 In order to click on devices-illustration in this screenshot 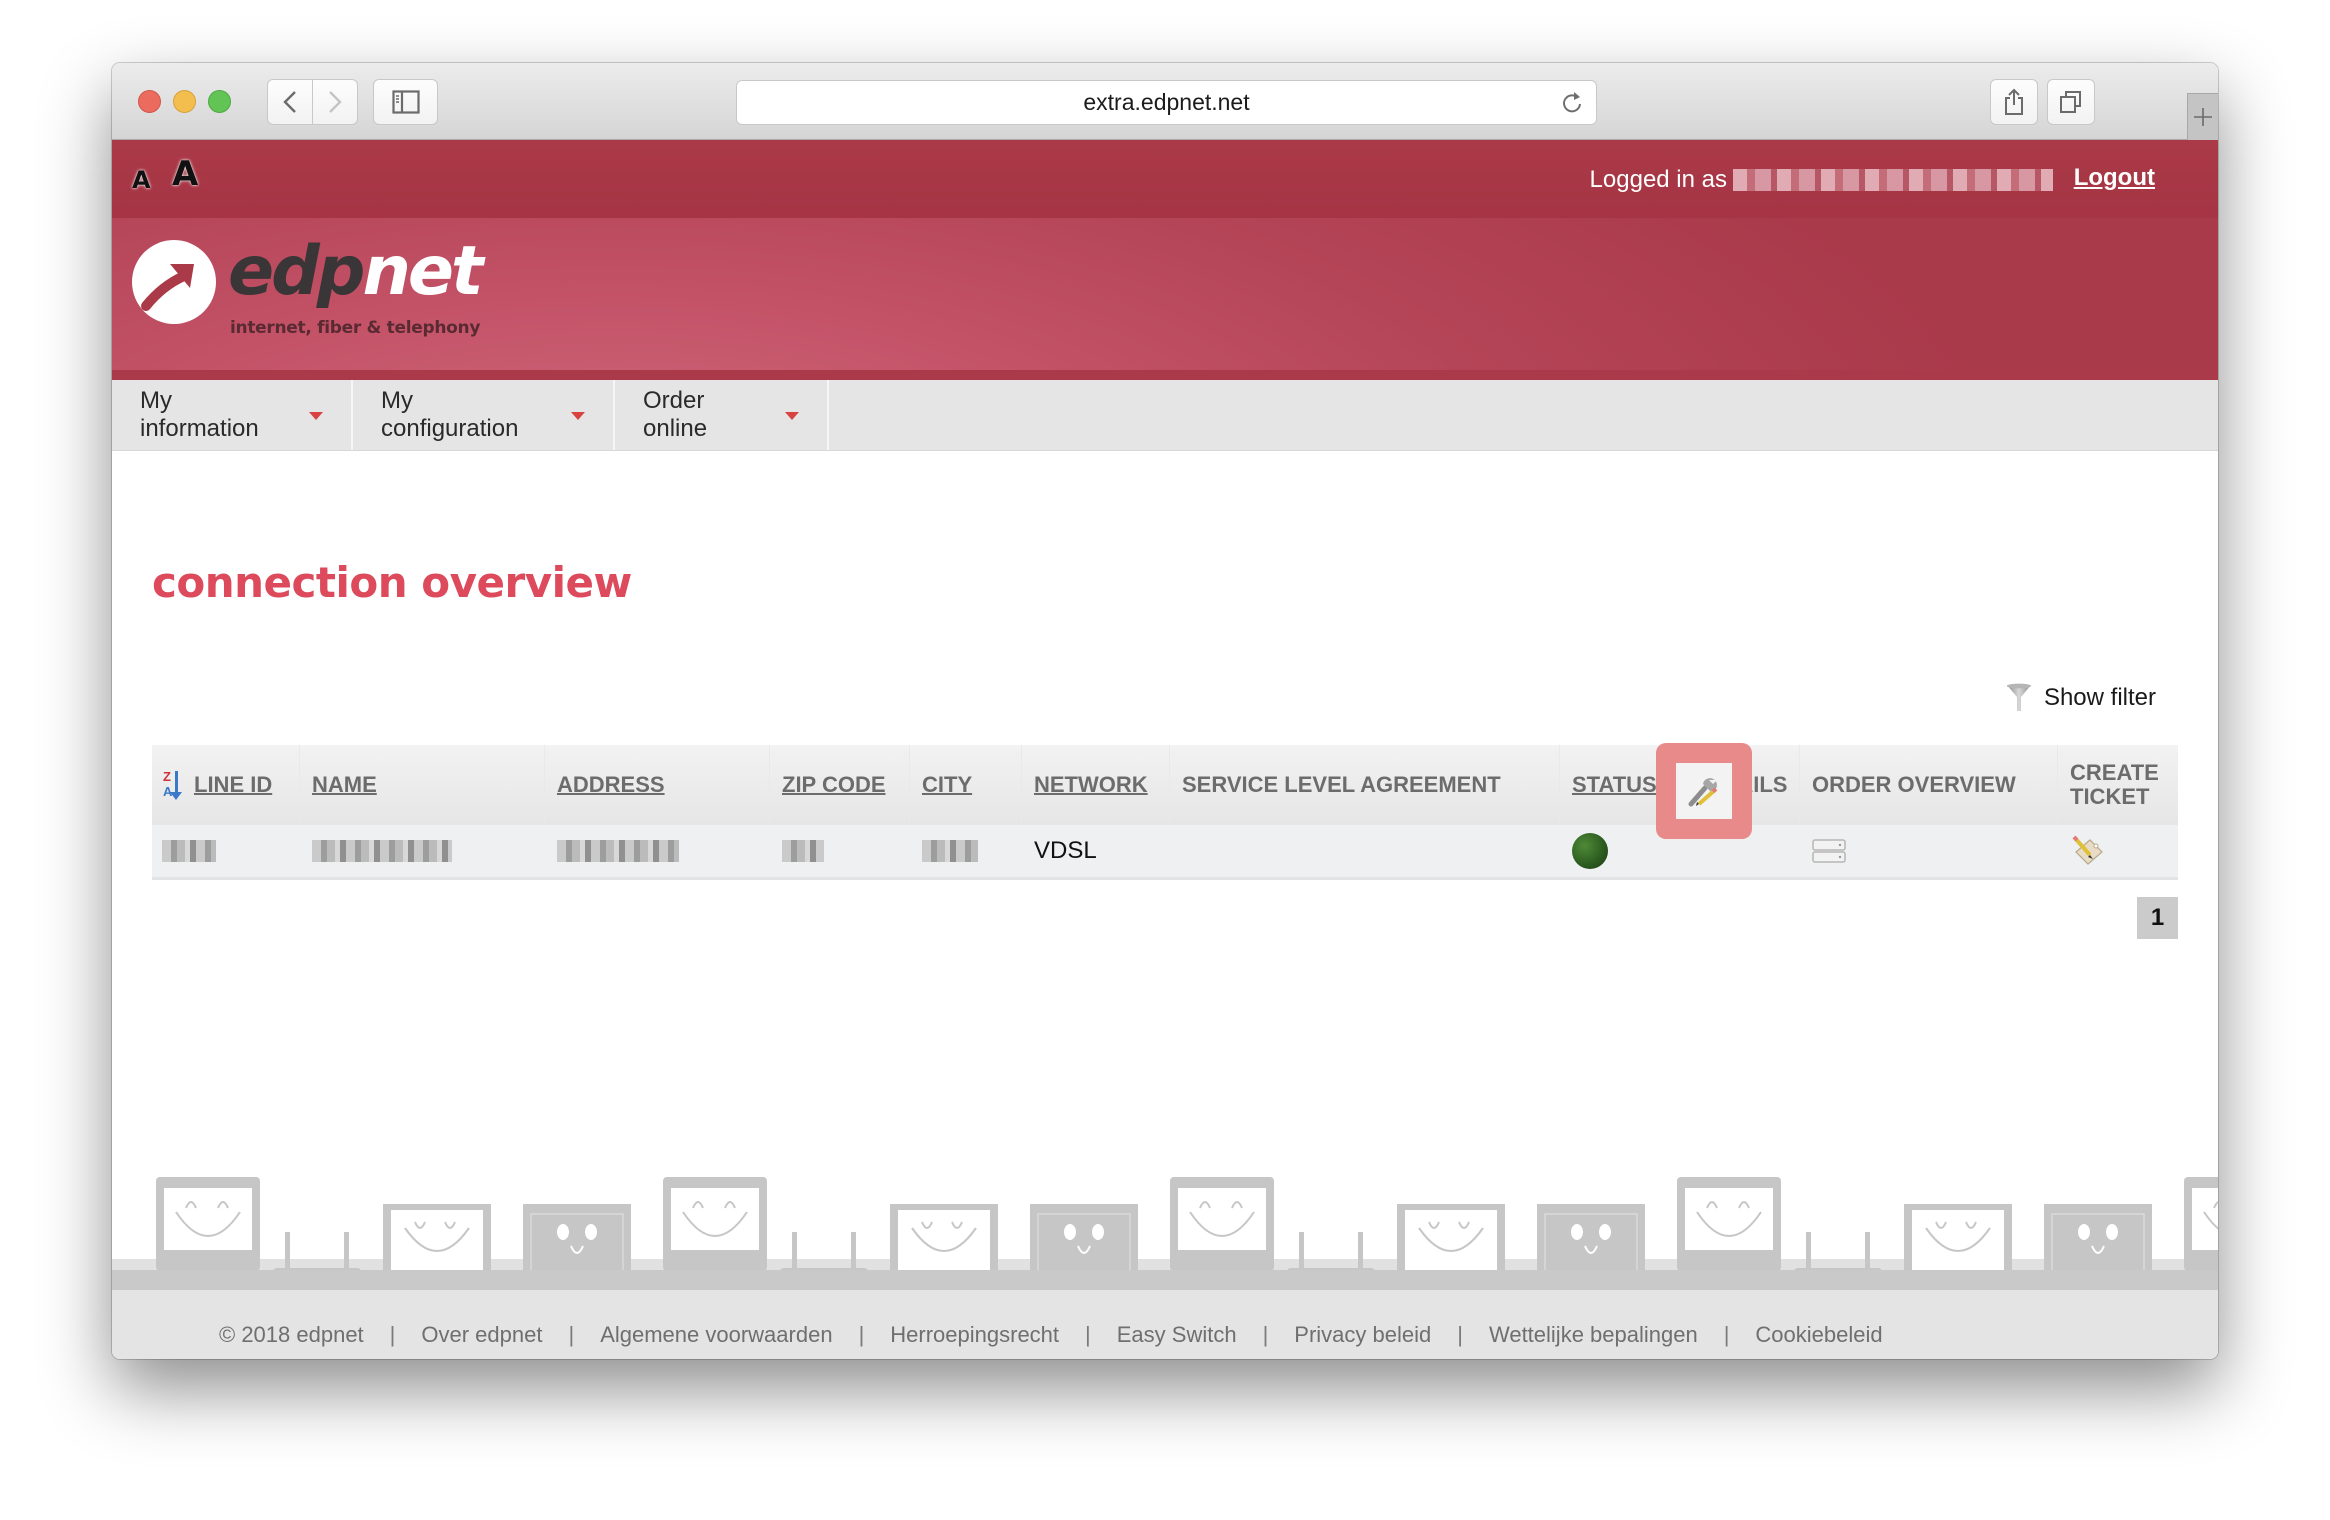, I will do `click(1187, 1228)`.